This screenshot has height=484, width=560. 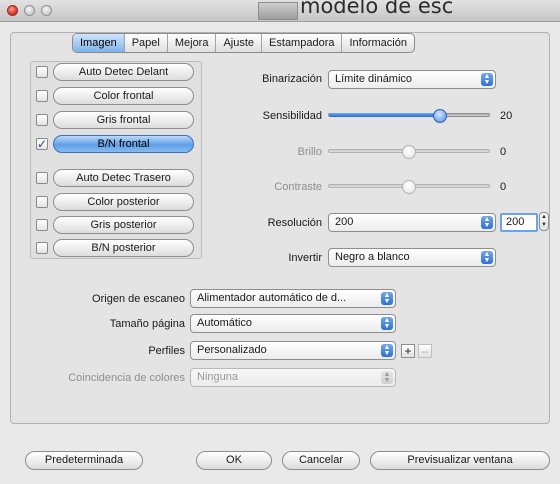 What do you see at coordinates (225, 323) in the screenshot?
I see `page-size-value: Automático` at bounding box center [225, 323].